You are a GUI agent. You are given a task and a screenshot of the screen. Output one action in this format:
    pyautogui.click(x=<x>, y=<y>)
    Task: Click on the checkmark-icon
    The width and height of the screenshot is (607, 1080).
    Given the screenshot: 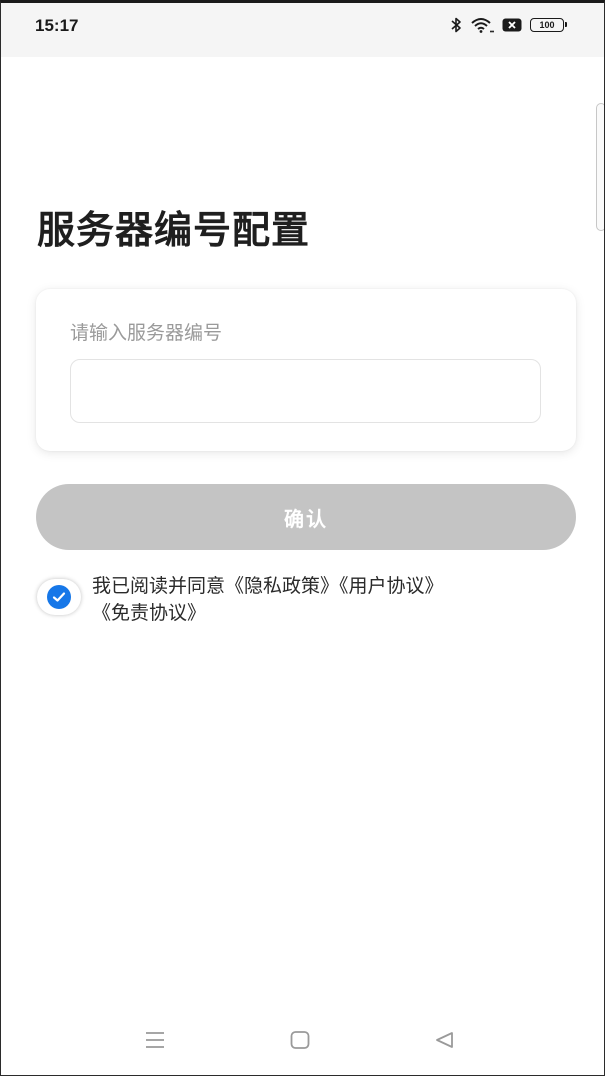 What is the action you would take?
    pyautogui.click(x=59, y=597)
    